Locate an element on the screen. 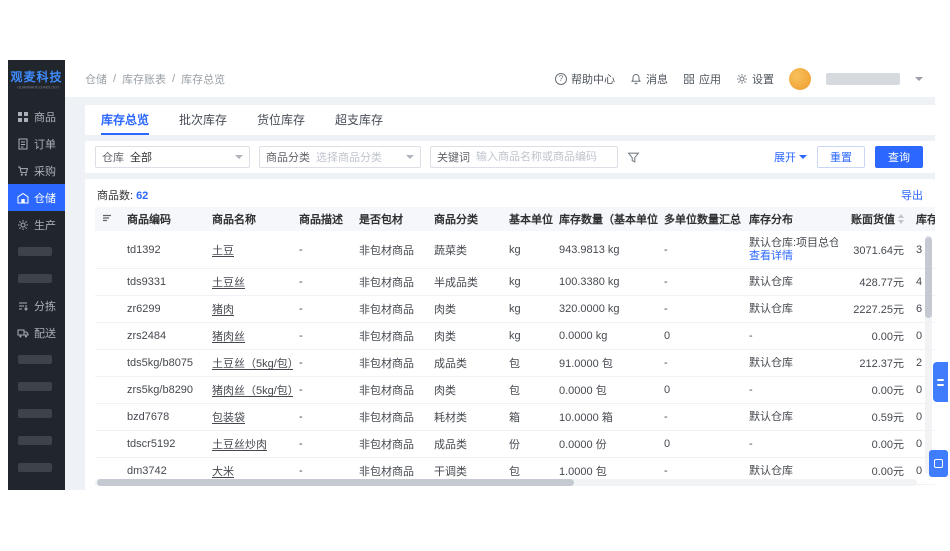  advanced-filter-button is located at coordinates (633, 157).